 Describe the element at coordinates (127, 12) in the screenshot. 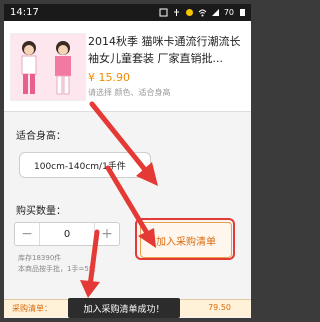

I see `status-bar: 14:17 70` at that location.